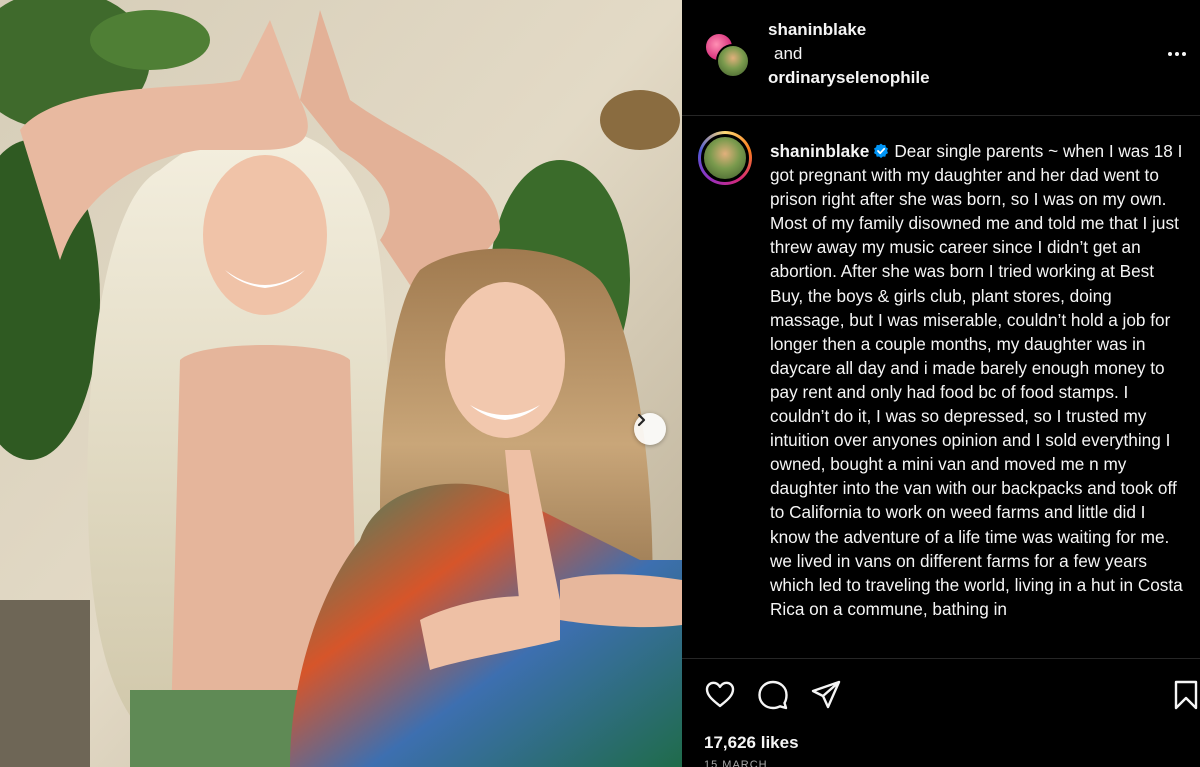  Describe the element at coordinates (849, 78) in the screenshot. I see `username-link: ordinaryselenophile` at that location.